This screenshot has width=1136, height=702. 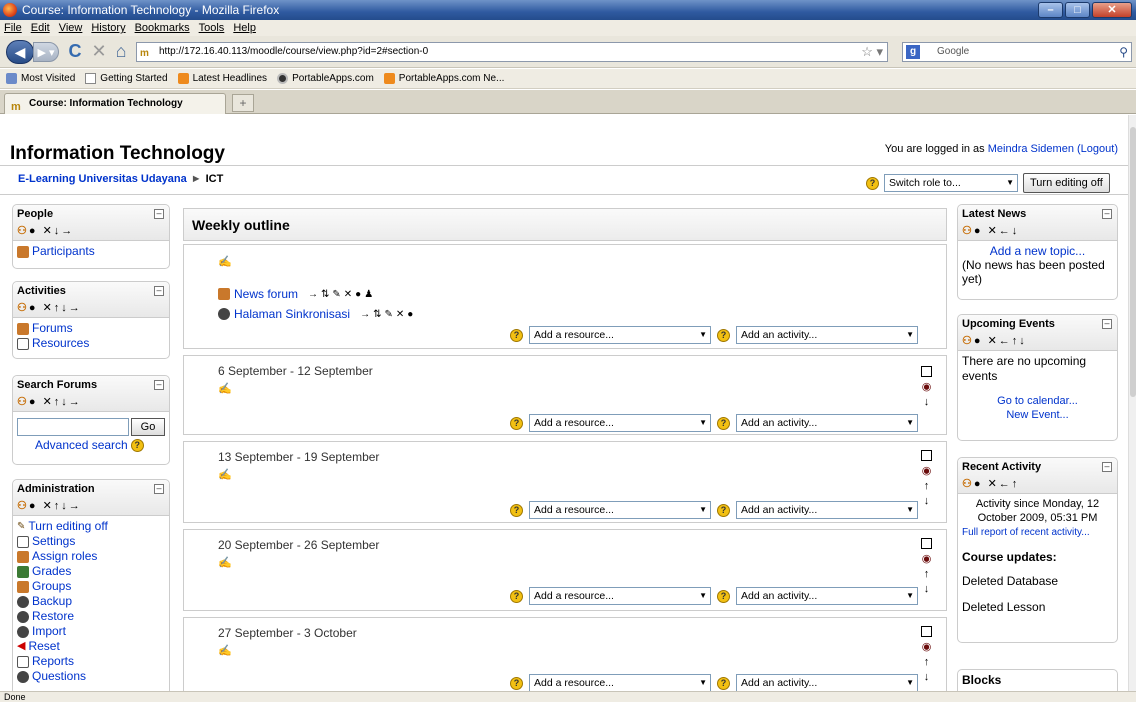 What do you see at coordinates (91, 556) in the screenshot?
I see `admin-item: Assign roles` at bounding box center [91, 556].